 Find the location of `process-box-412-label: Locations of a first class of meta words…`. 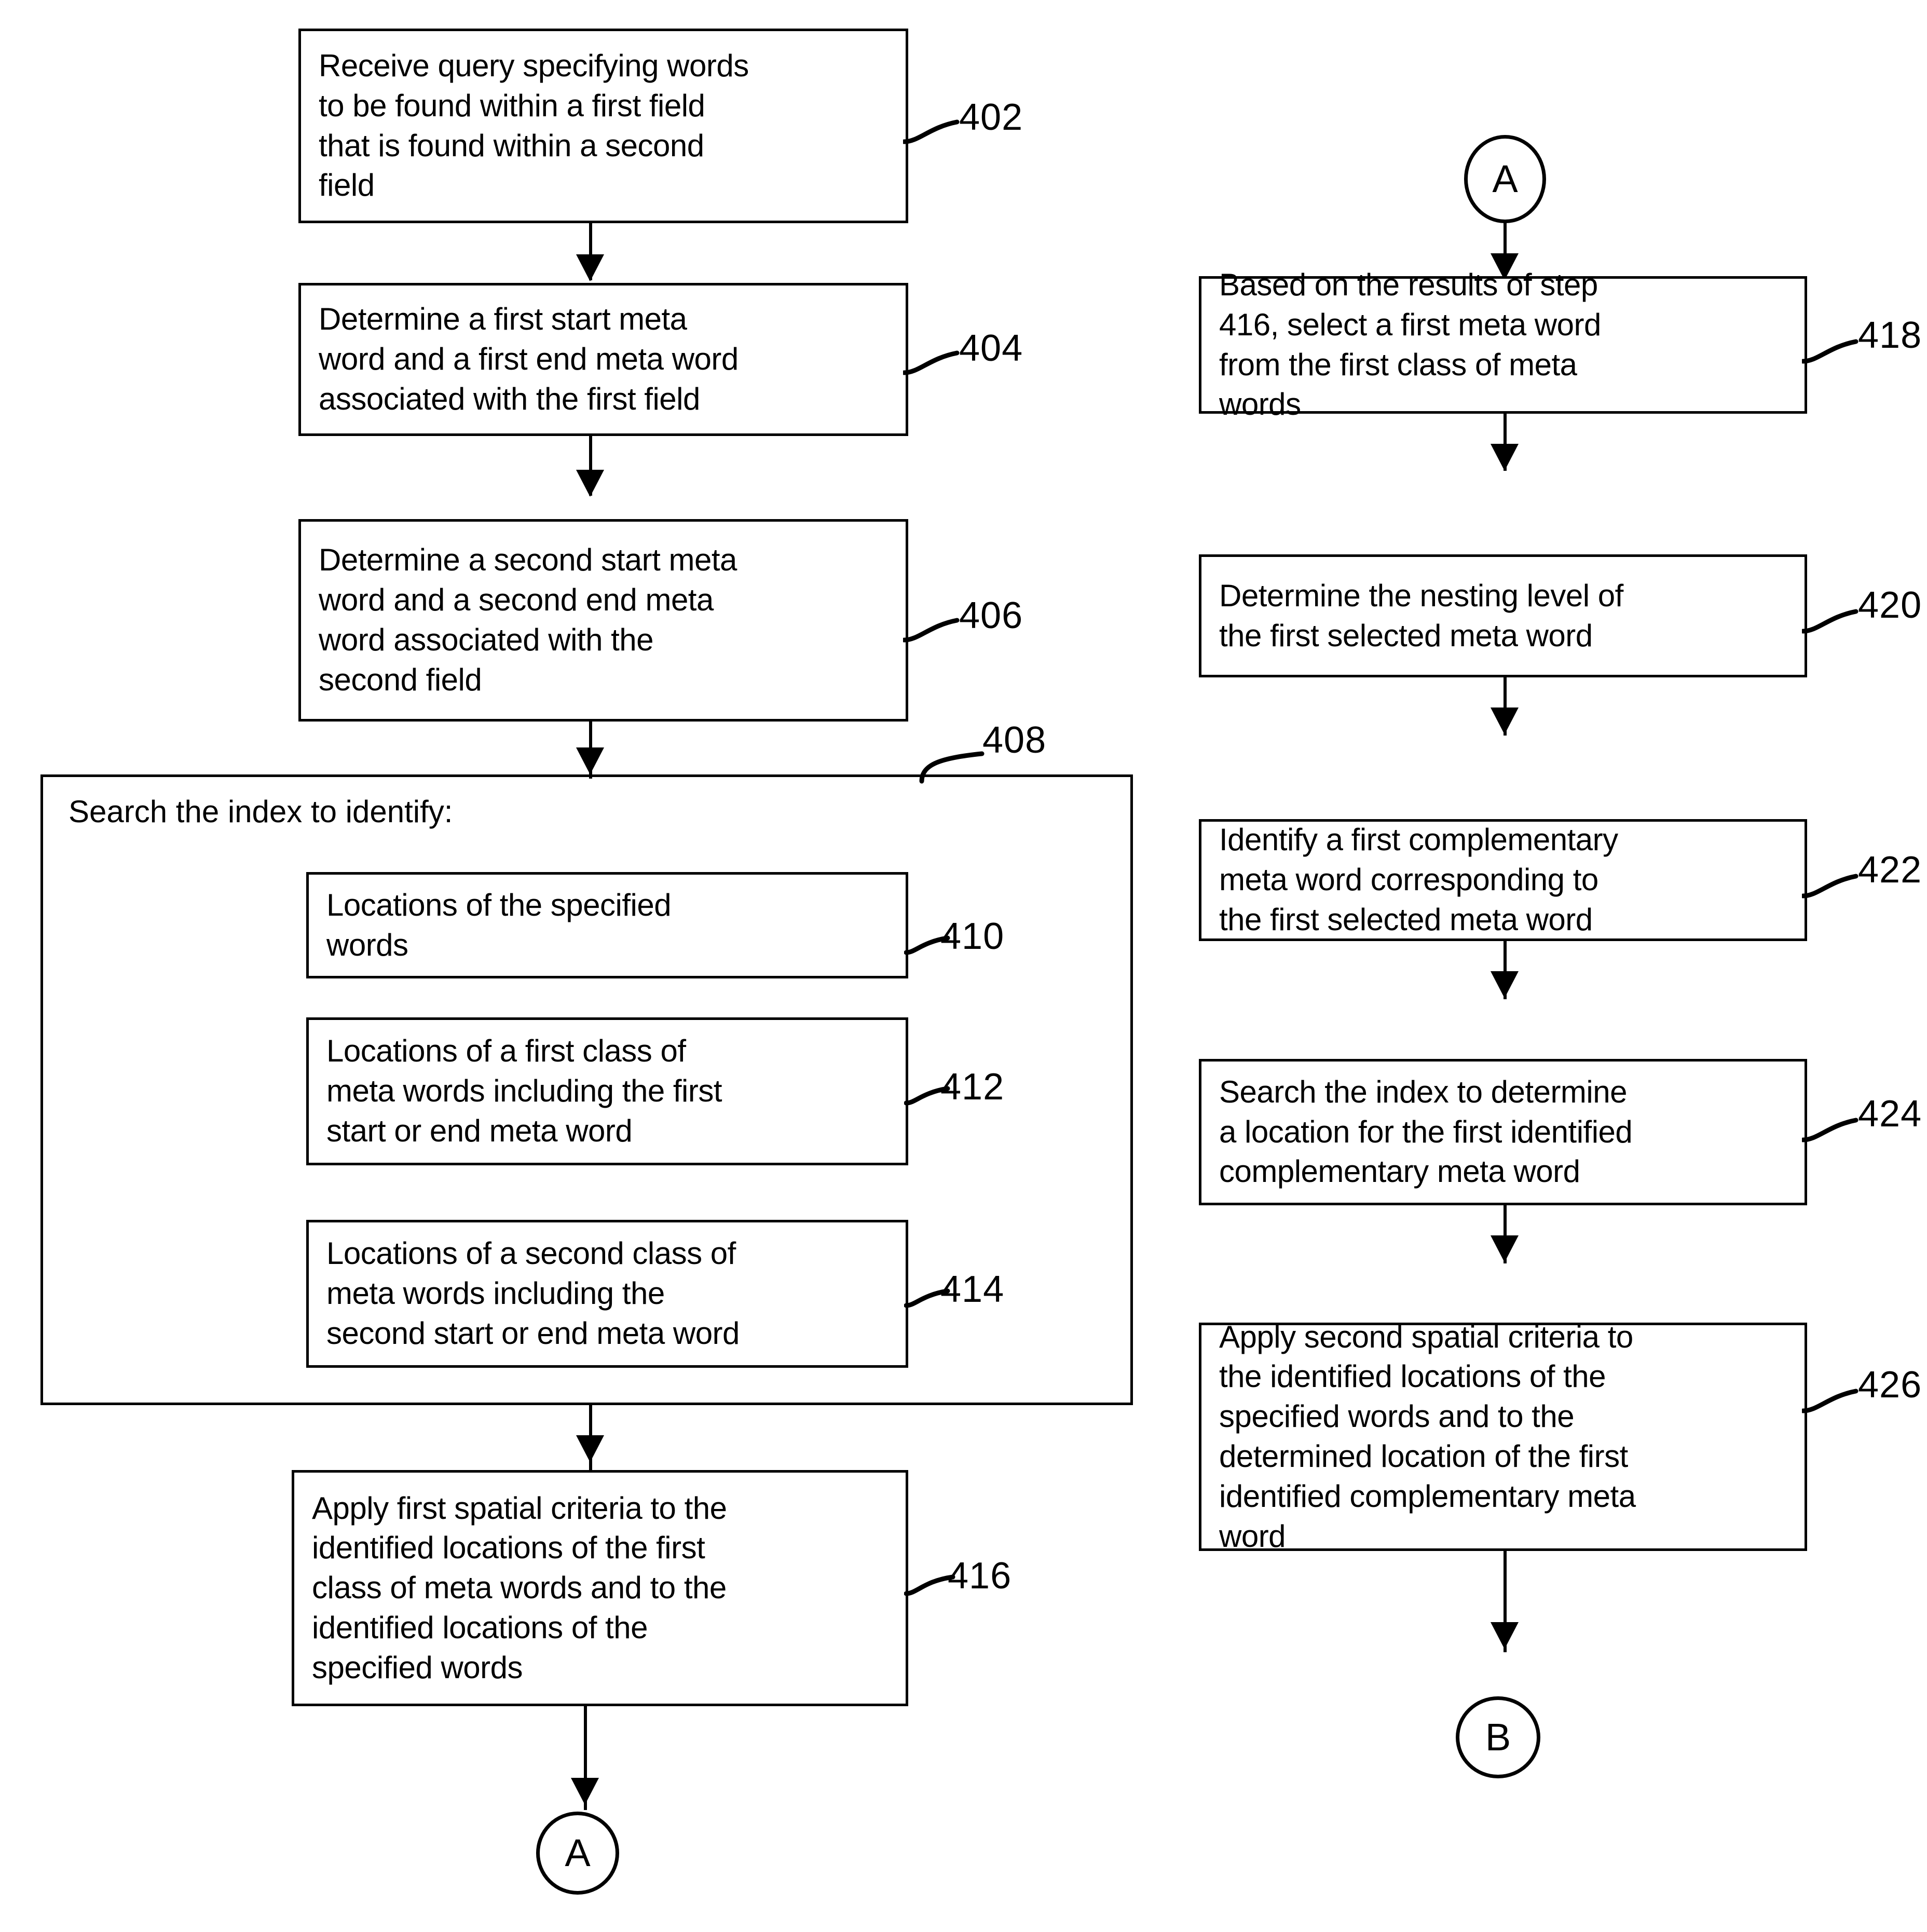

process-box-412-label: Locations of a first class of meta words… is located at coordinates (524, 1090).